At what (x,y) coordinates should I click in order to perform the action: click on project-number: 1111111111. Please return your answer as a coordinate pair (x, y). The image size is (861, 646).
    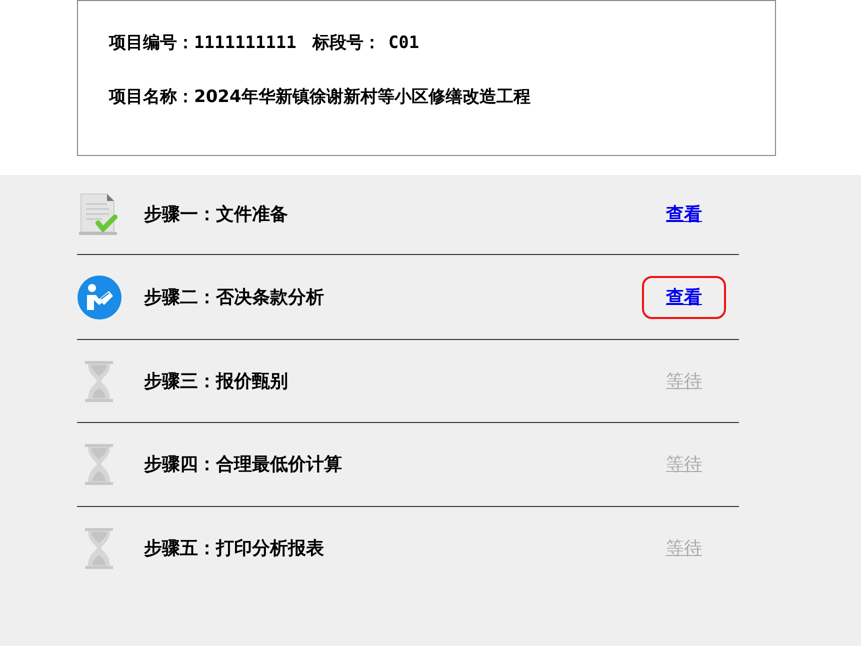
    Looking at the image, I should click on (245, 43).